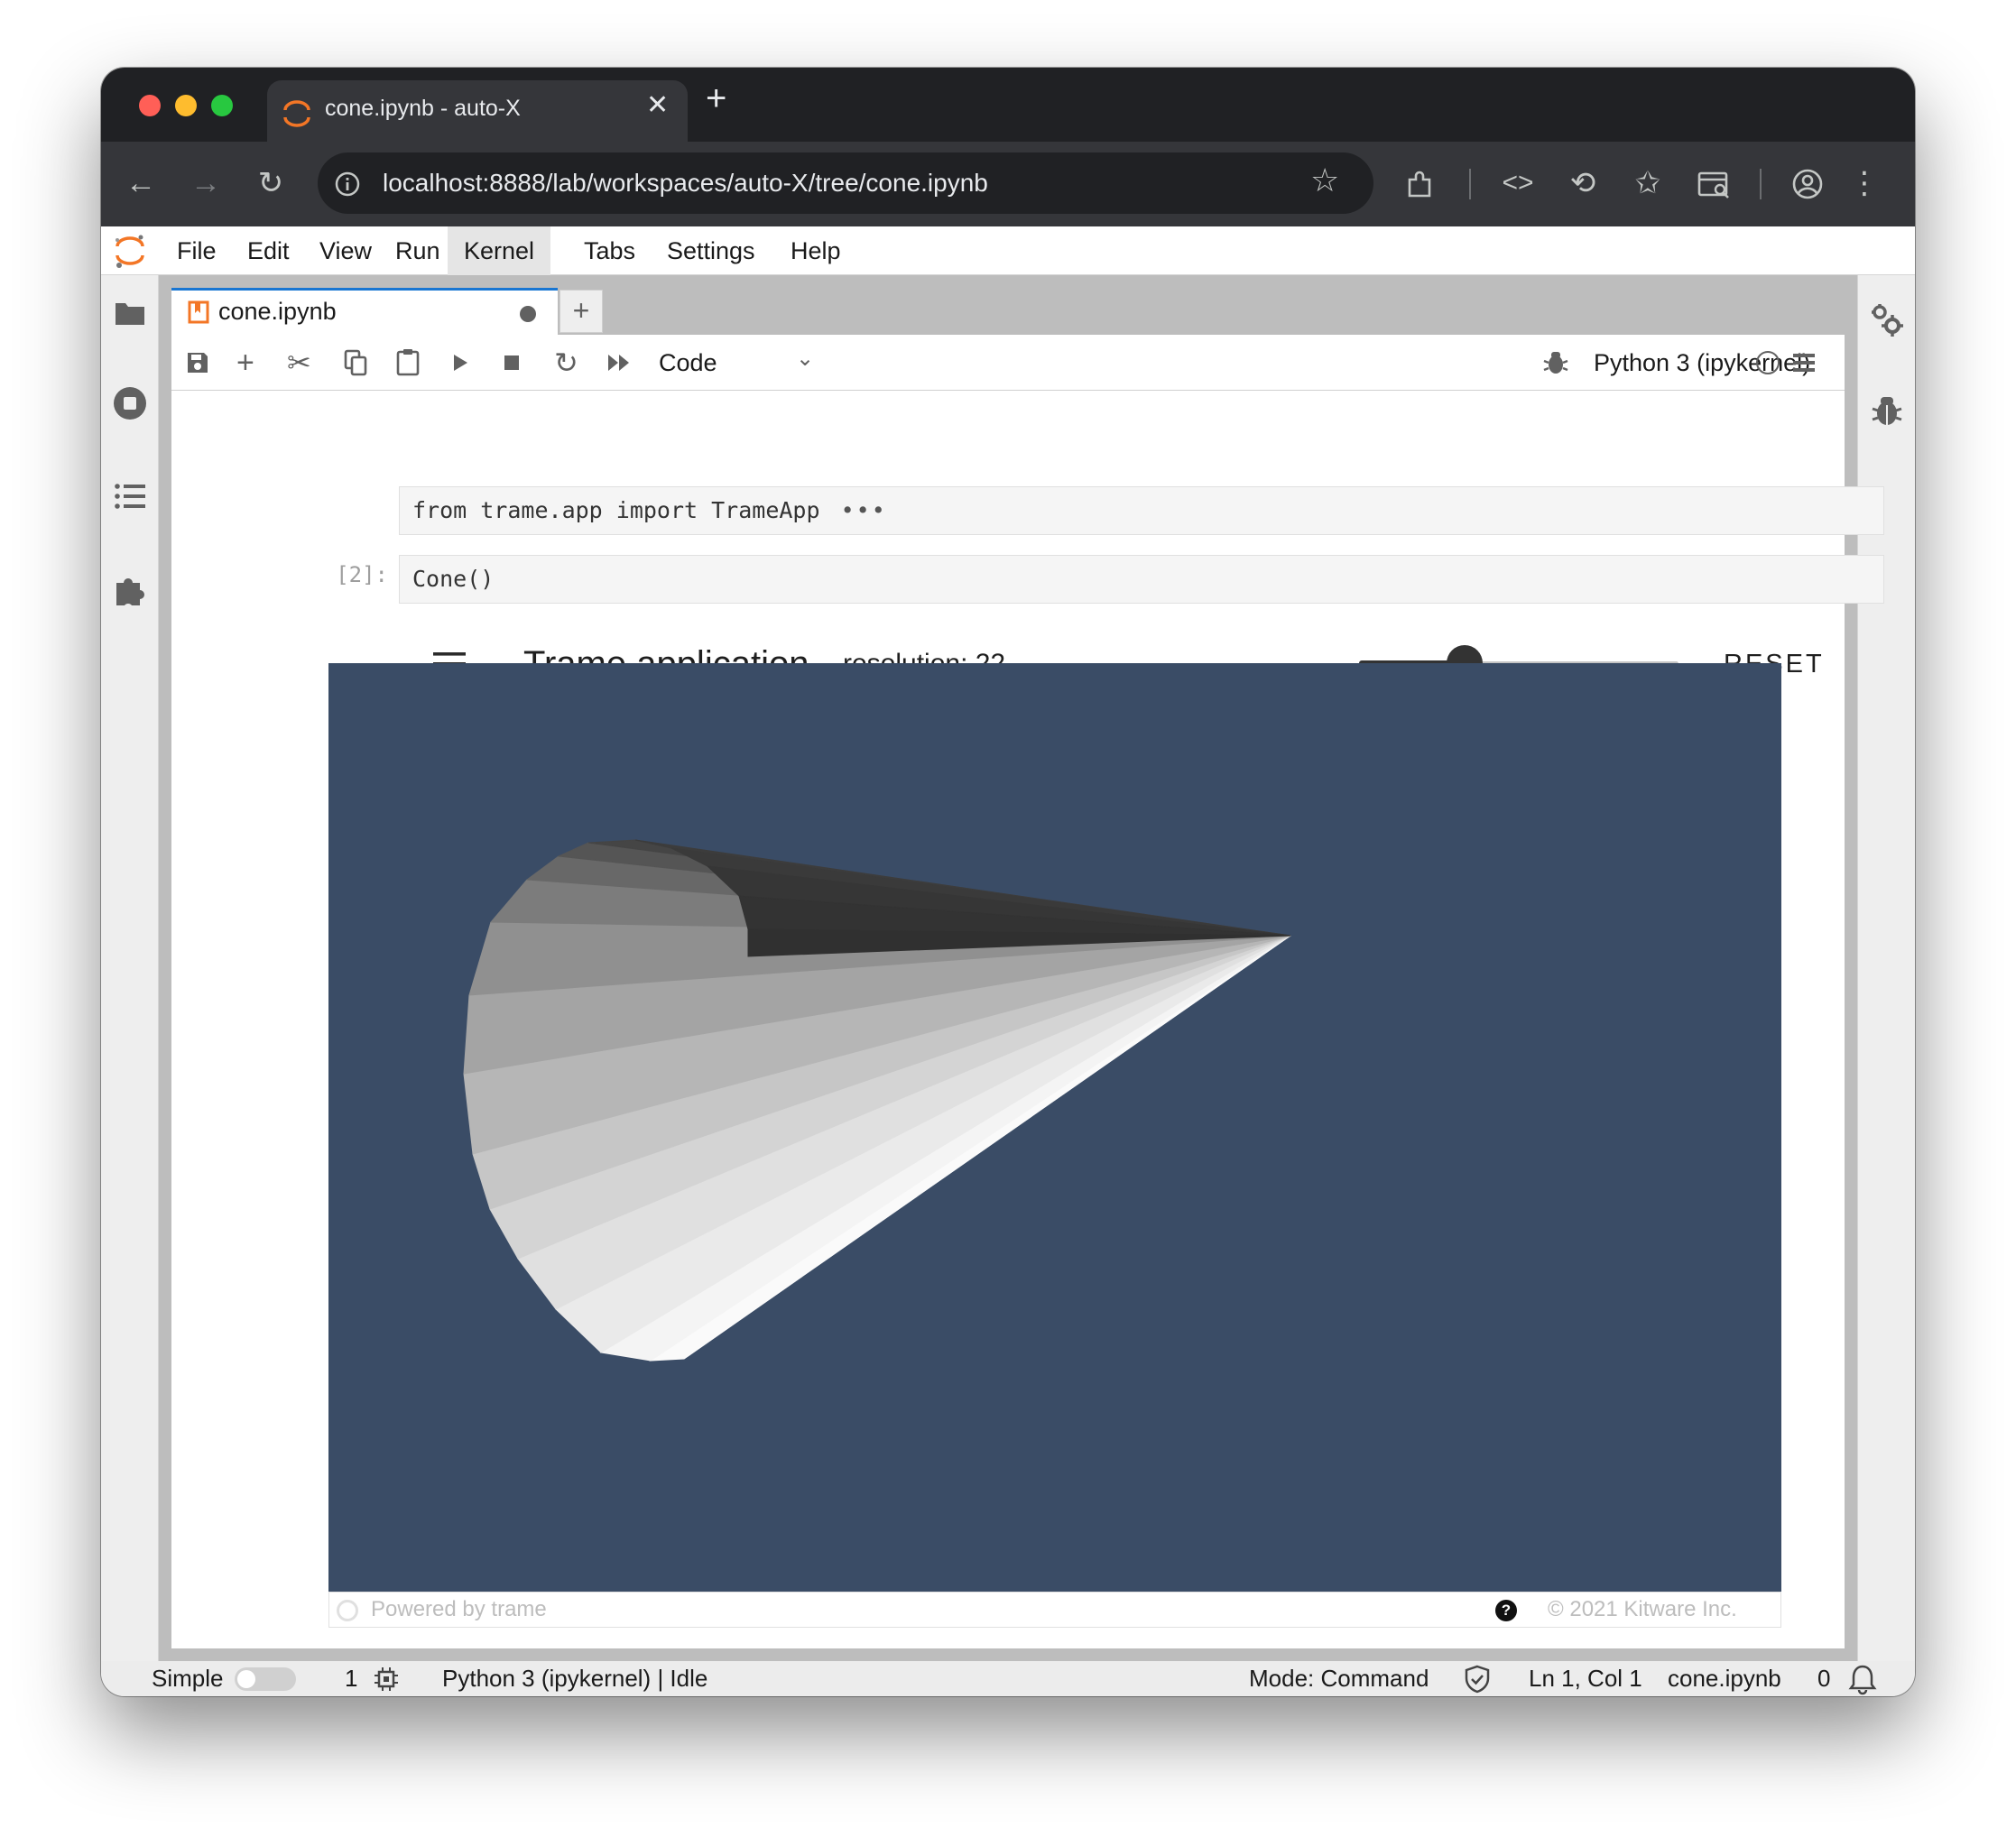 This screenshot has width=2016, height=1828. Describe the element at coordinates (365, 311) in the screenshot. I see `notebook-document-tab: cone.ipynb` at that location.